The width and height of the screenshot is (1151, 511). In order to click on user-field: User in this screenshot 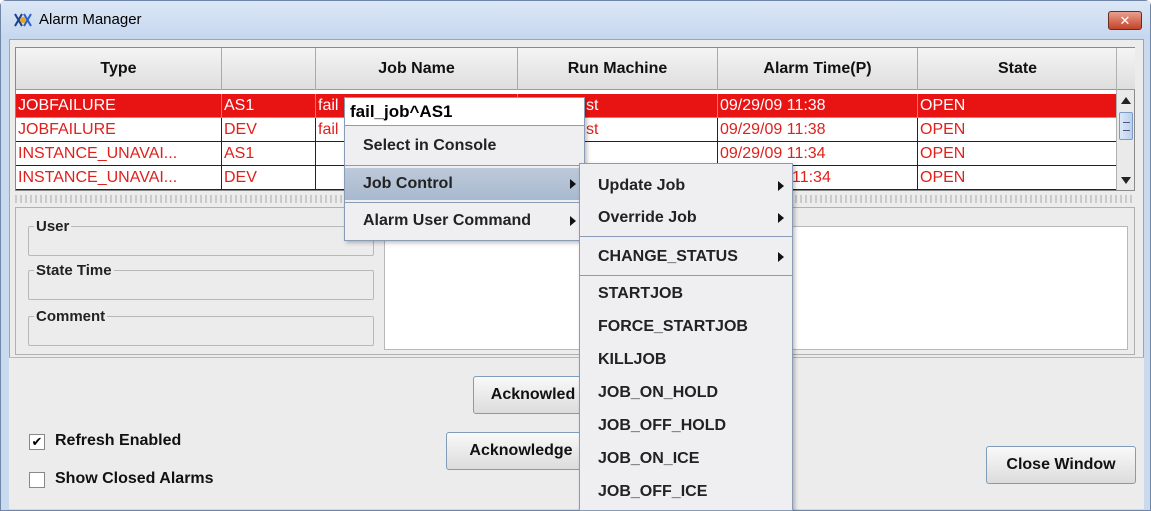, I will do `click(201, 237)`.